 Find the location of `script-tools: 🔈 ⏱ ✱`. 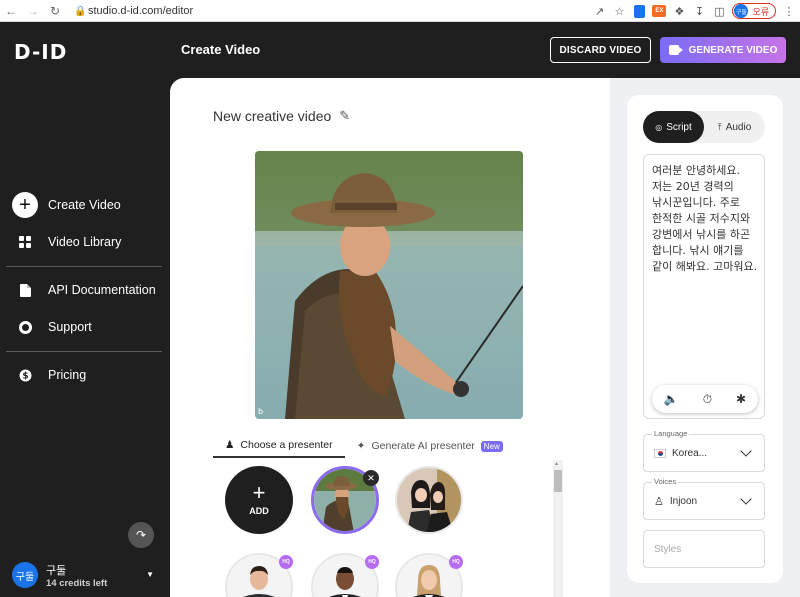

script-tools: 🔈 ⏱ ✱ is located at coordinates (705, 399).